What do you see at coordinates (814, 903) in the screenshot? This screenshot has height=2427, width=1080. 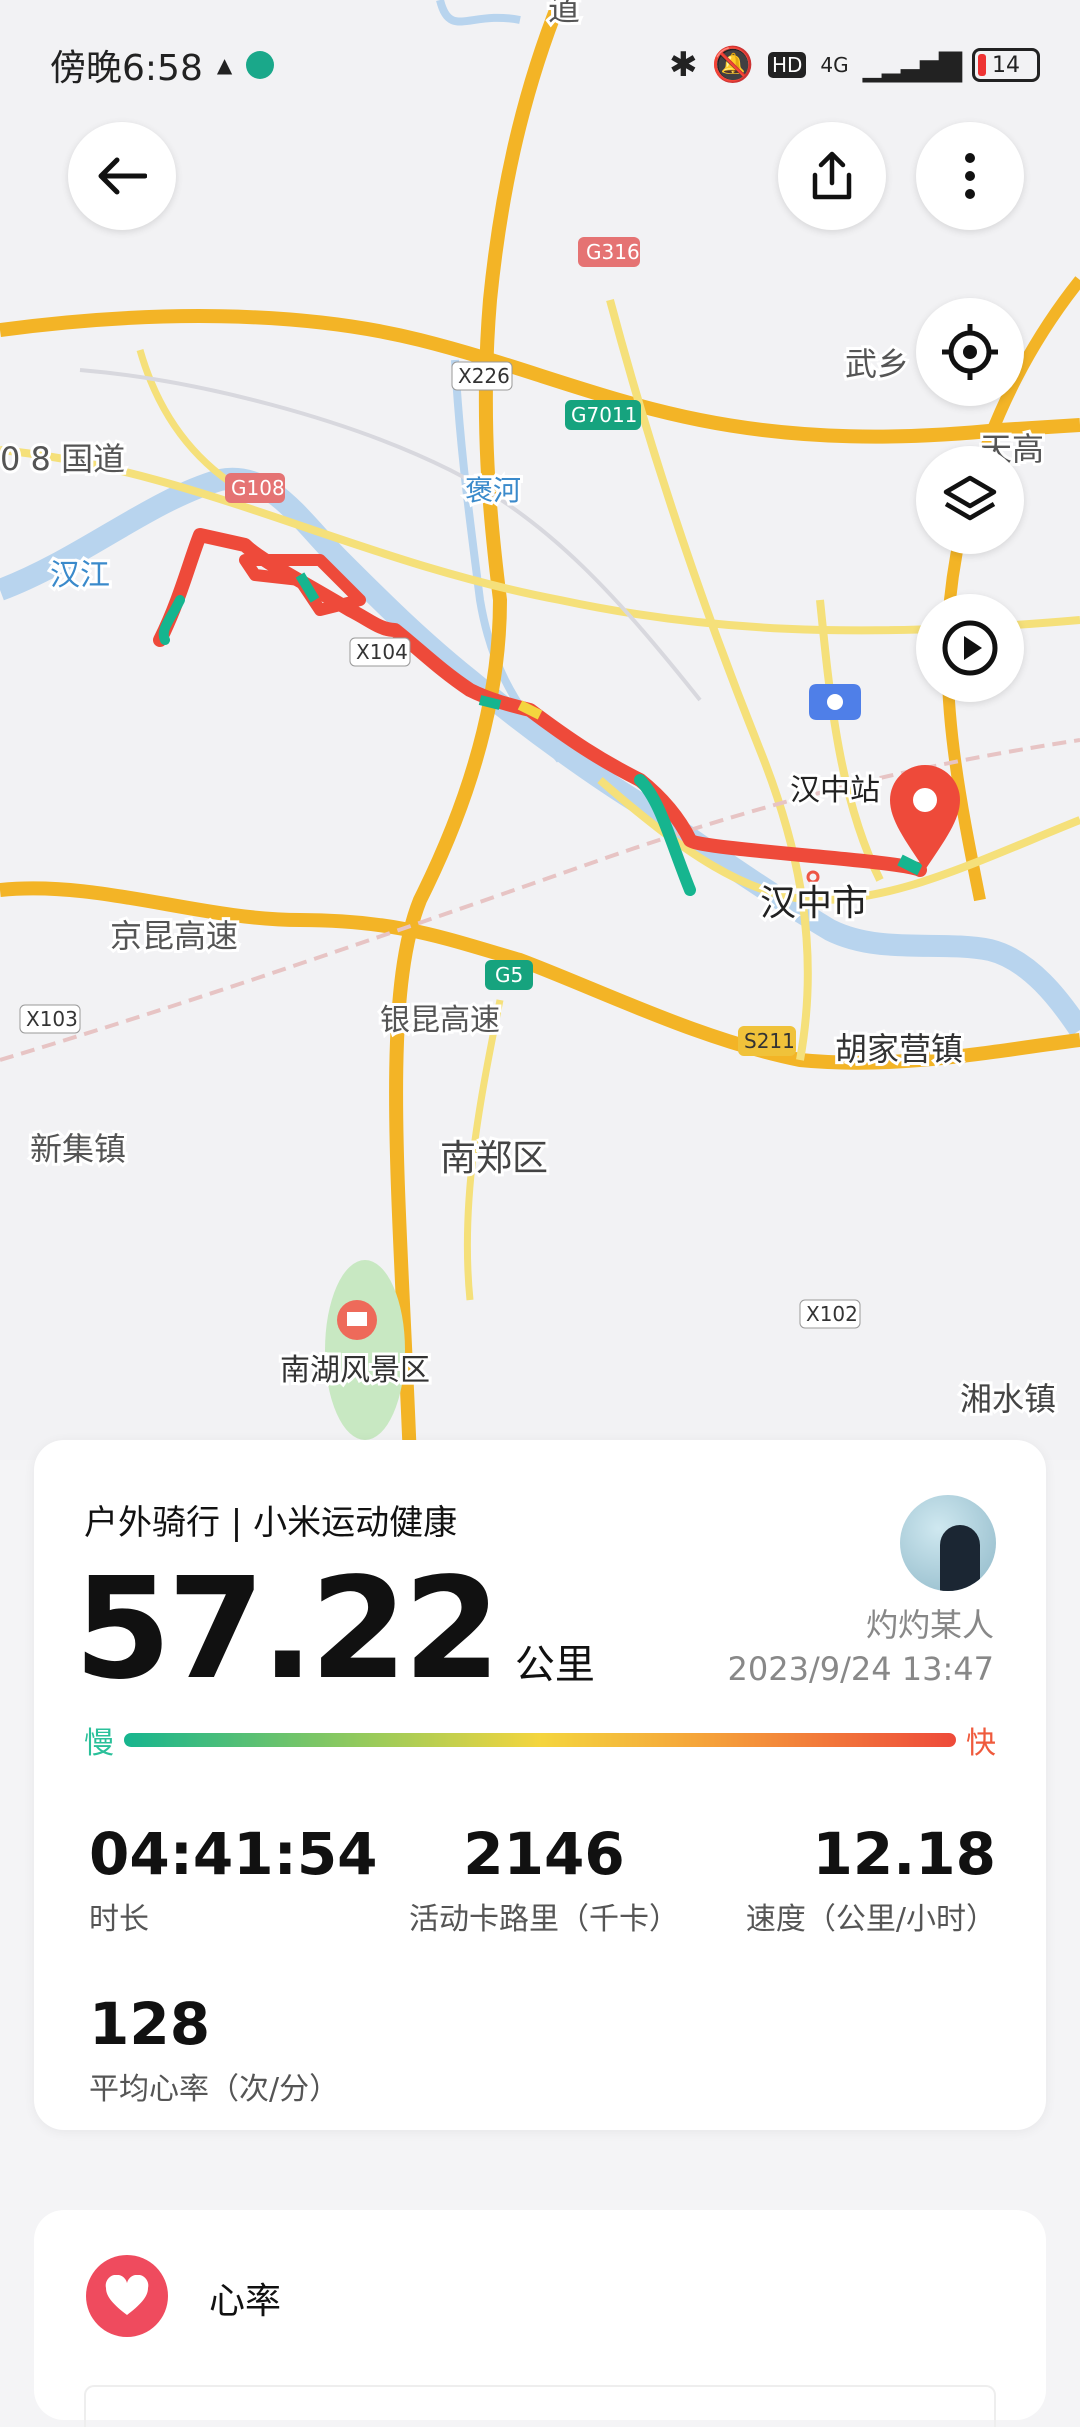 I see `map-label-hanzhong-city: 汉中市` at bounding box center [814, 903].